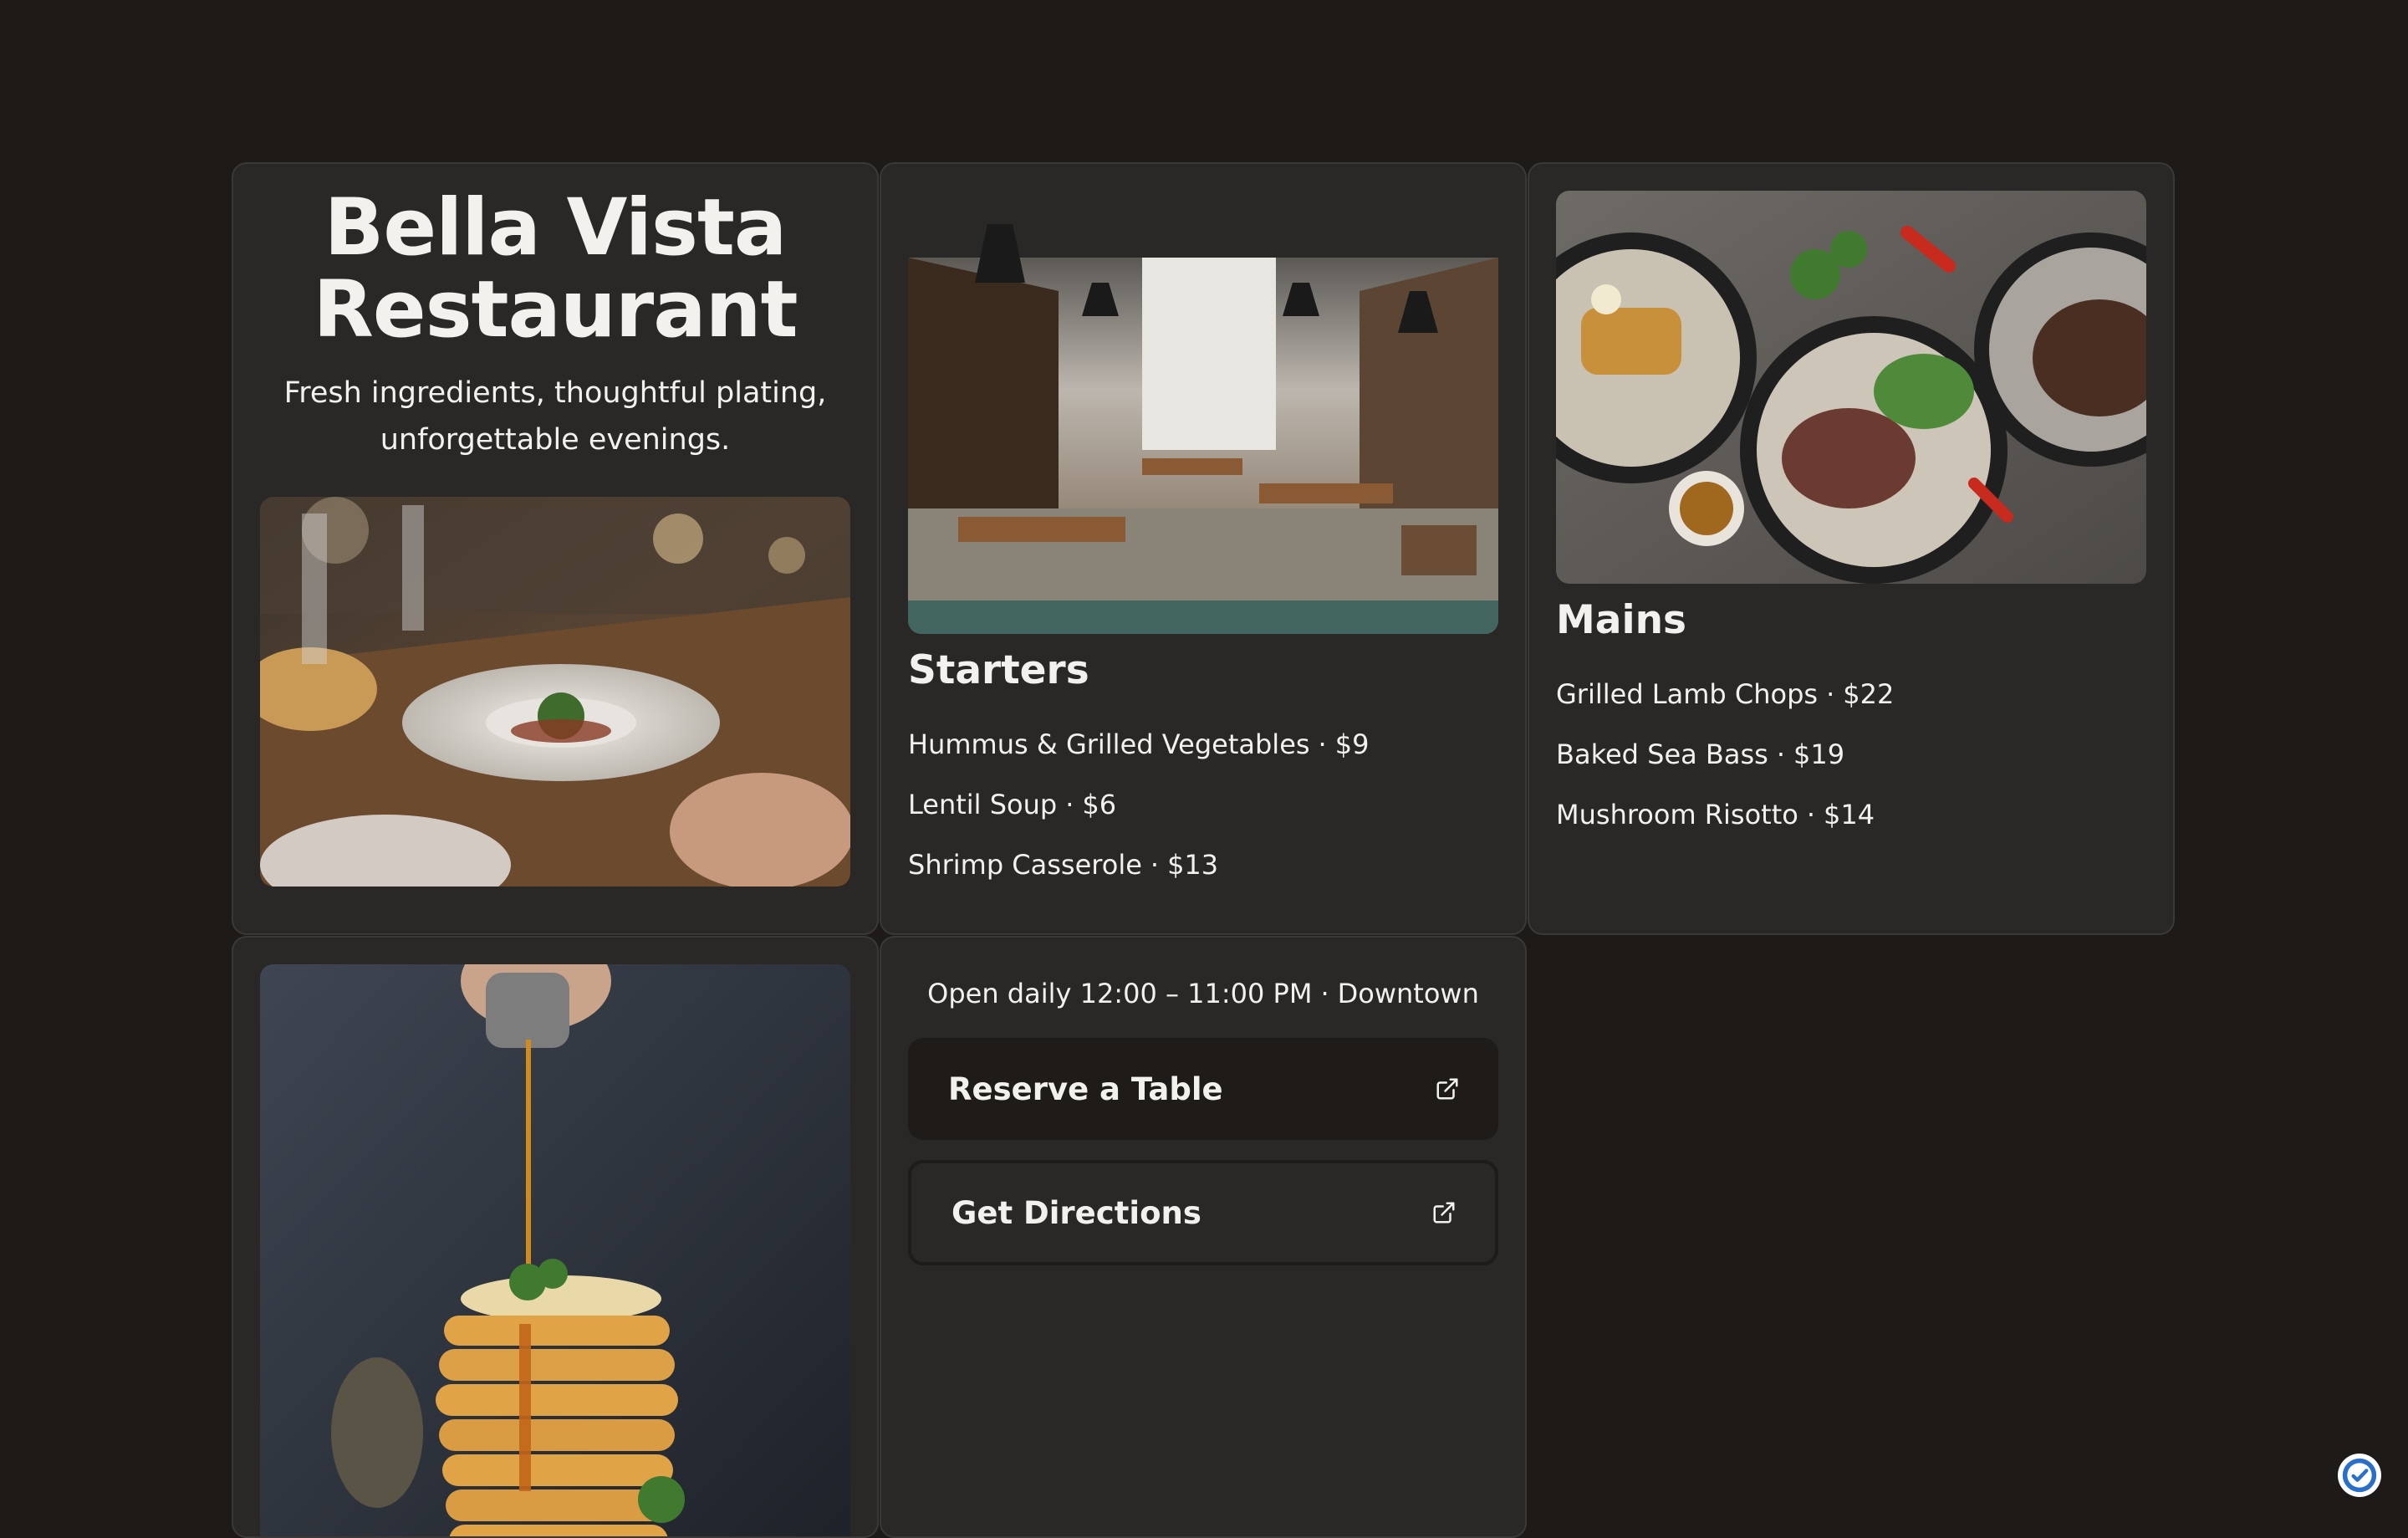  What do you see at coordinates (555, 692) in the screenshot?
I see `fine-dining-photo` at bounding box center [555, 692].